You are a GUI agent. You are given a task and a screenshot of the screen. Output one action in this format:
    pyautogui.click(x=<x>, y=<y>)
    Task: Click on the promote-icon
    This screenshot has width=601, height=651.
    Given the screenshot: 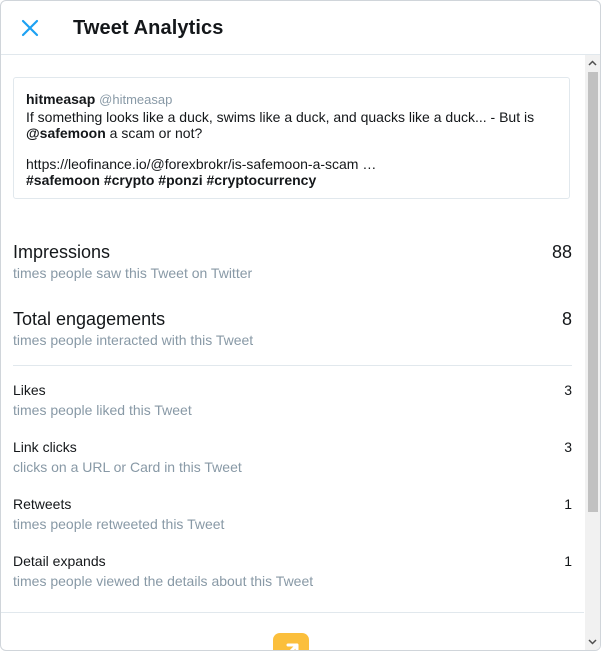 What is the action you would take?
    pyautogui.click(x=291, y=641)
    